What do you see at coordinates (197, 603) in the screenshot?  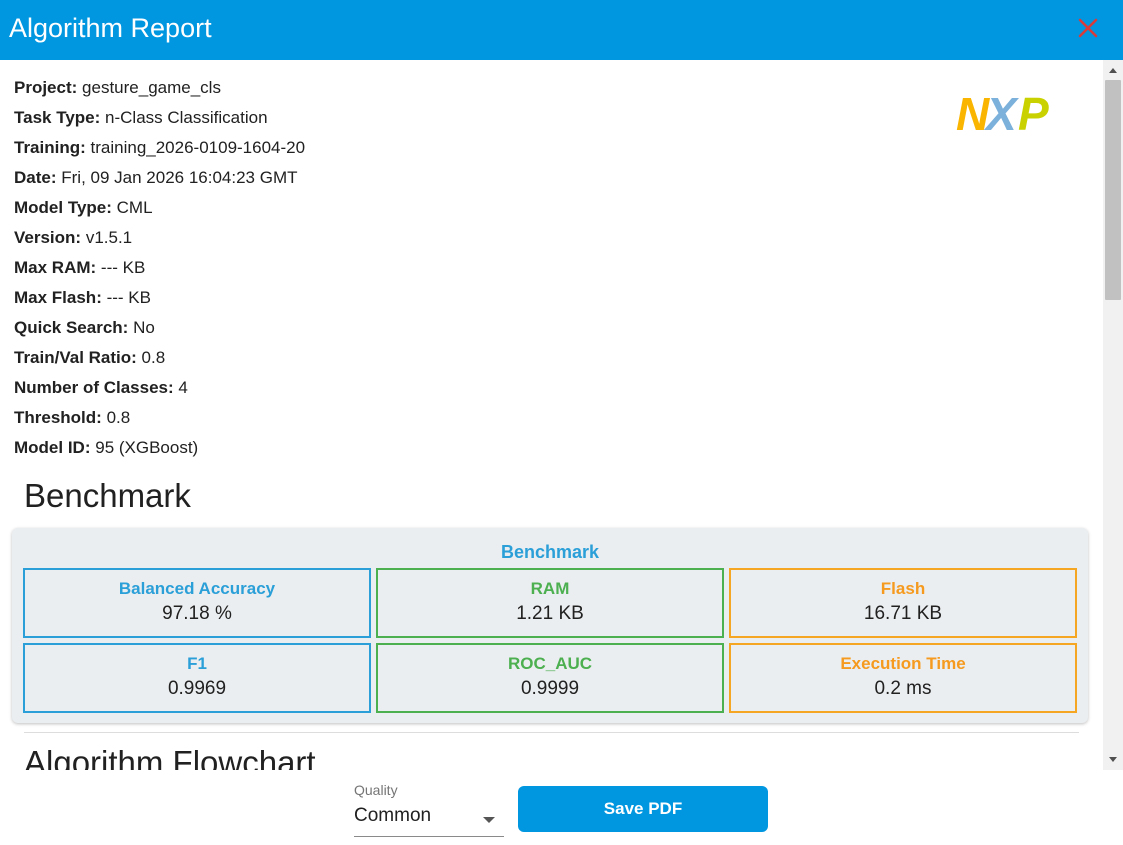 I see `metric-balanced-accuracy: Balanced Accuracy 97.18 %` at bounding box center [197, 603].